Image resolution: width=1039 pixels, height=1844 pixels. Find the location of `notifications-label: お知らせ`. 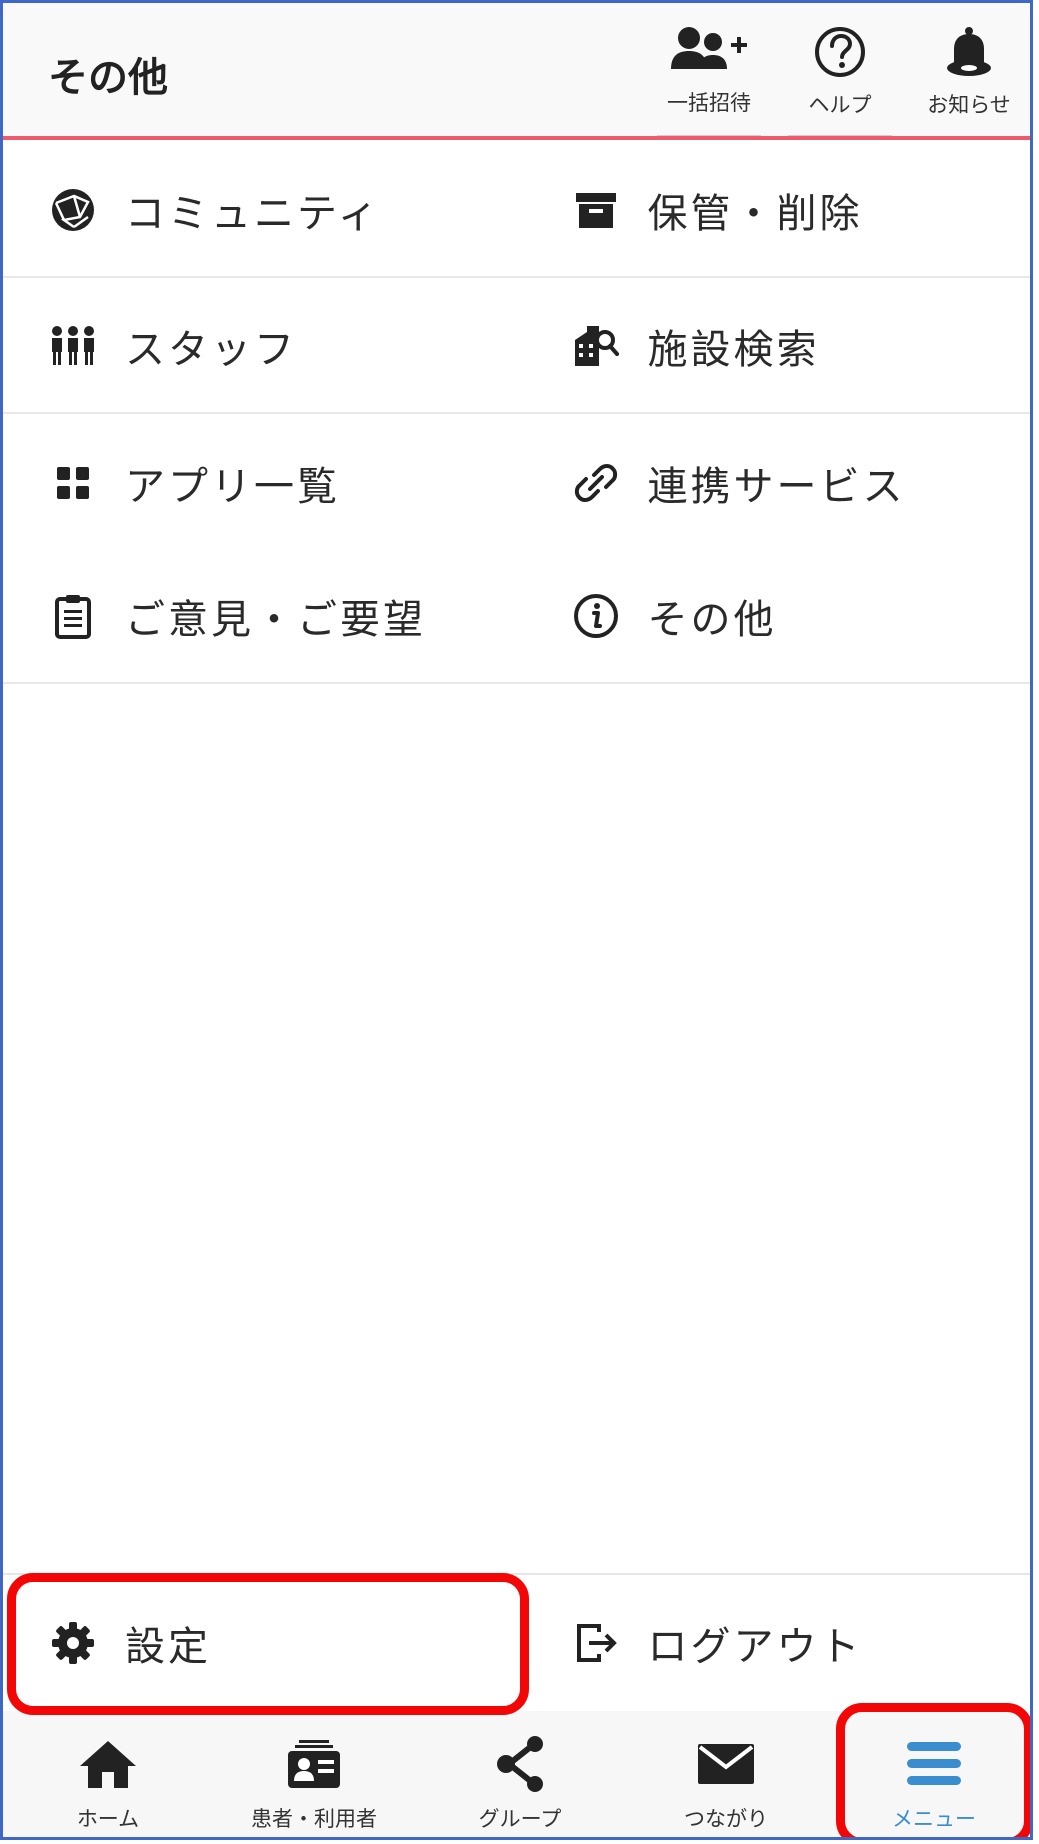

notifications-label: お知らせ is located at coordinates (969, 105).